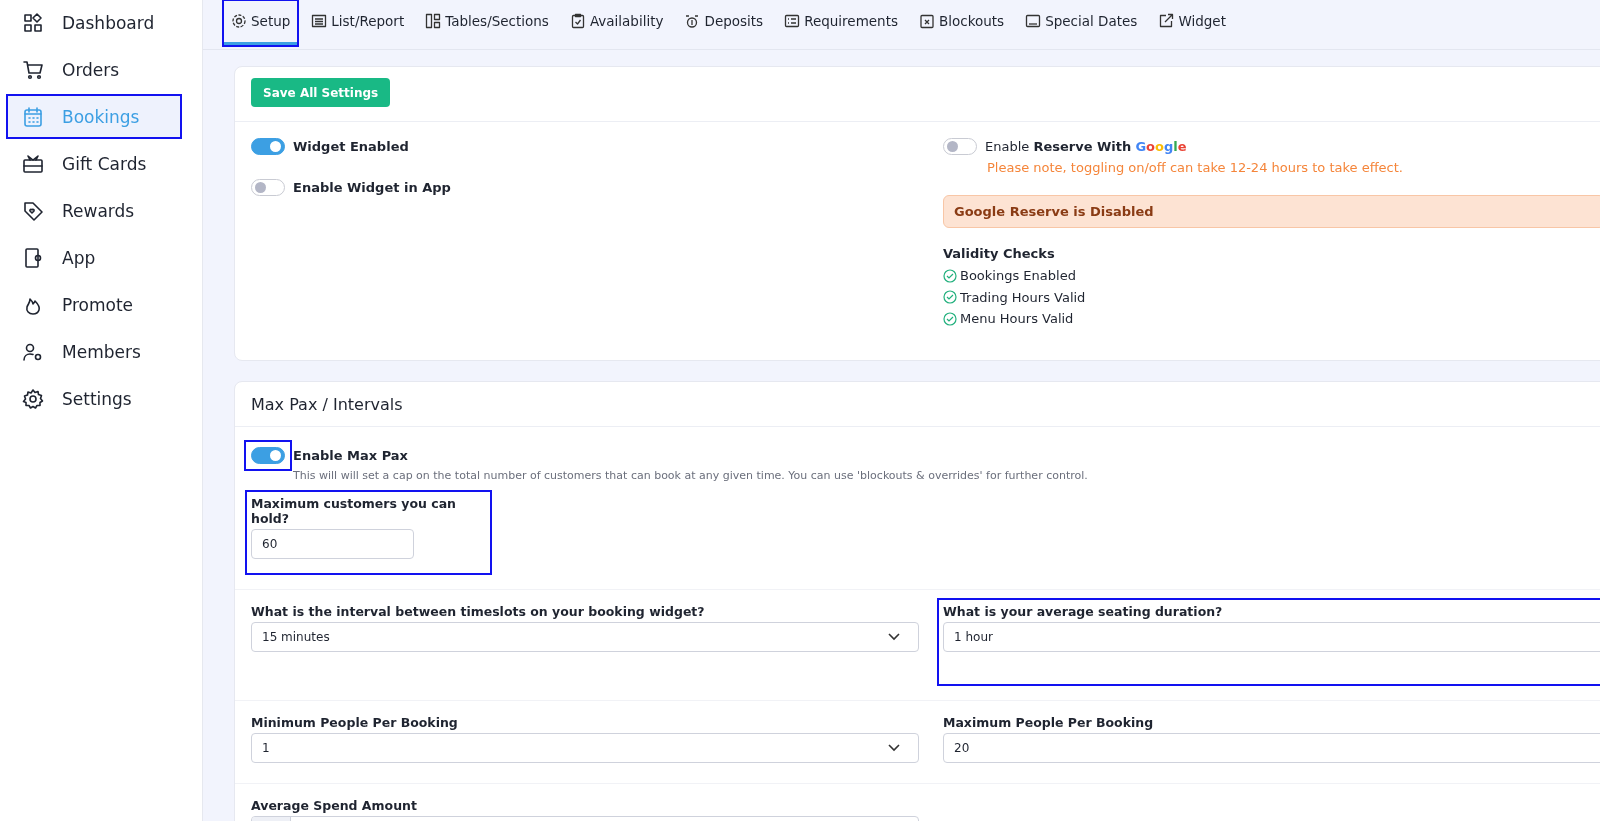 The image size is (1600, 821). I want to click on tab: Tables/Sections, so click(487, 23).